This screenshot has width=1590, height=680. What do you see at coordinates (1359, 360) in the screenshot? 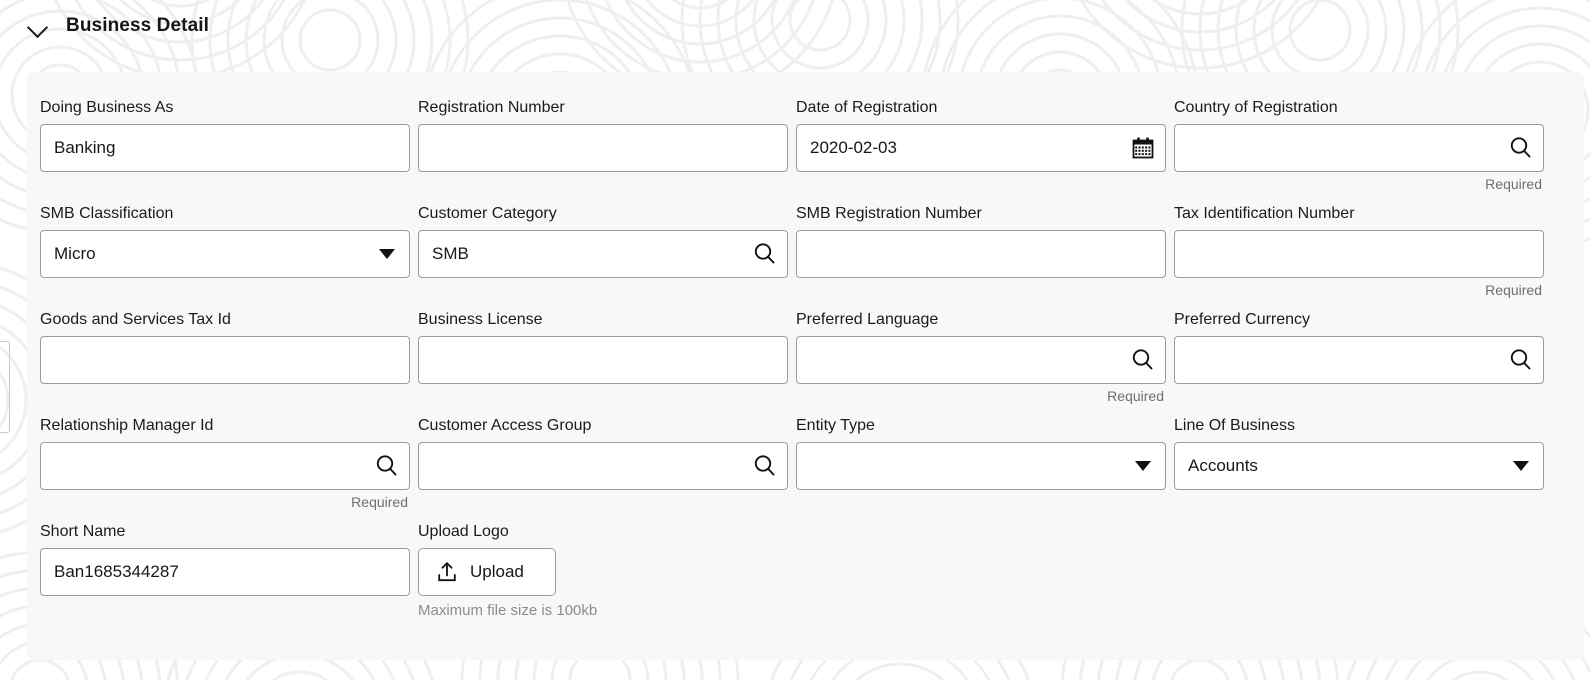
I see `input-preferred-currency` at bounding box center [1359, 360].